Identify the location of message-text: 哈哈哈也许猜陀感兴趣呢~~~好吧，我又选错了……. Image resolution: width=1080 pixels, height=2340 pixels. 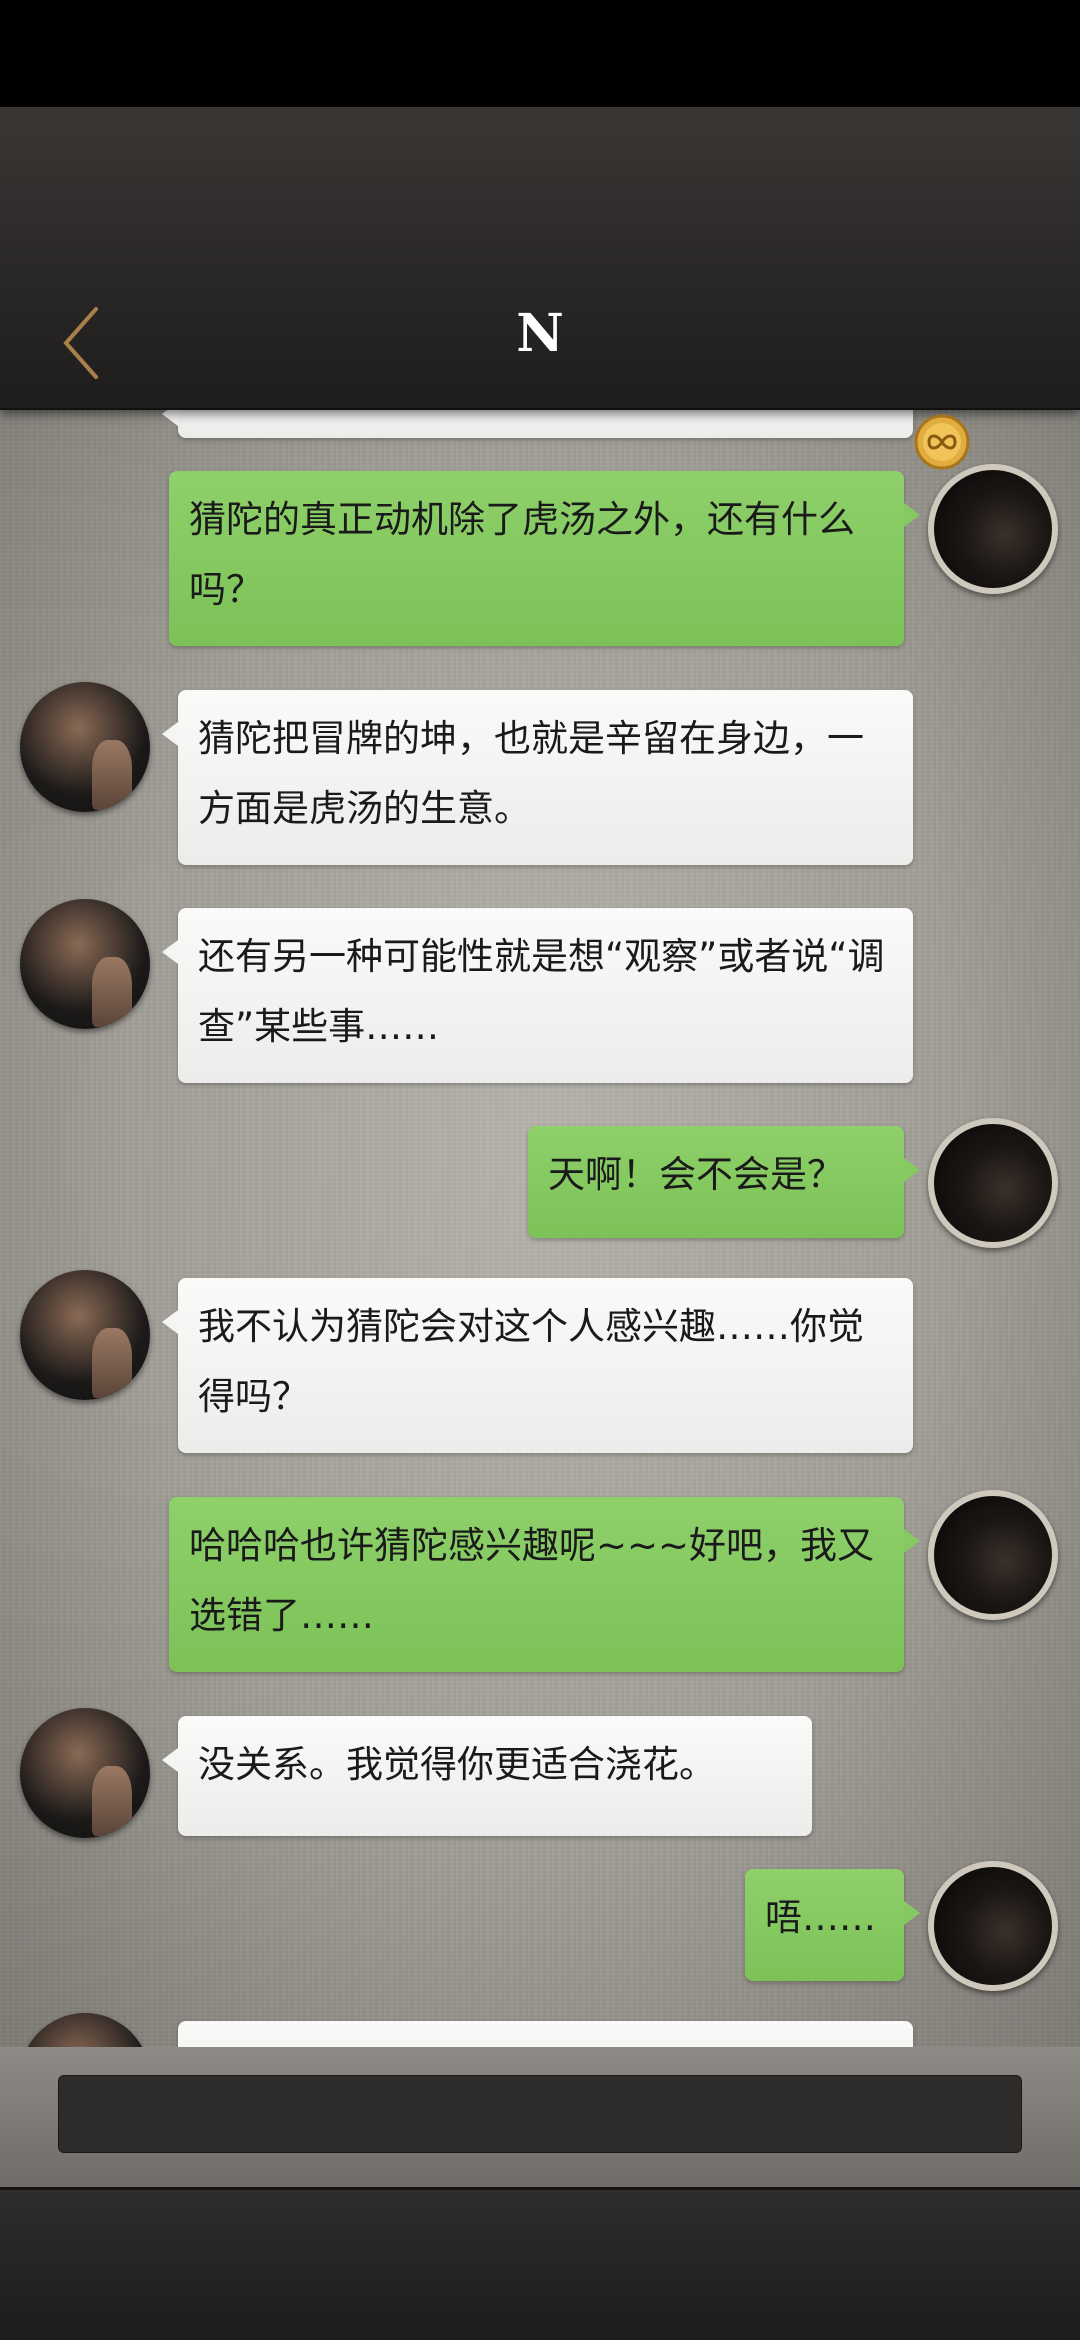
(532, 1580).